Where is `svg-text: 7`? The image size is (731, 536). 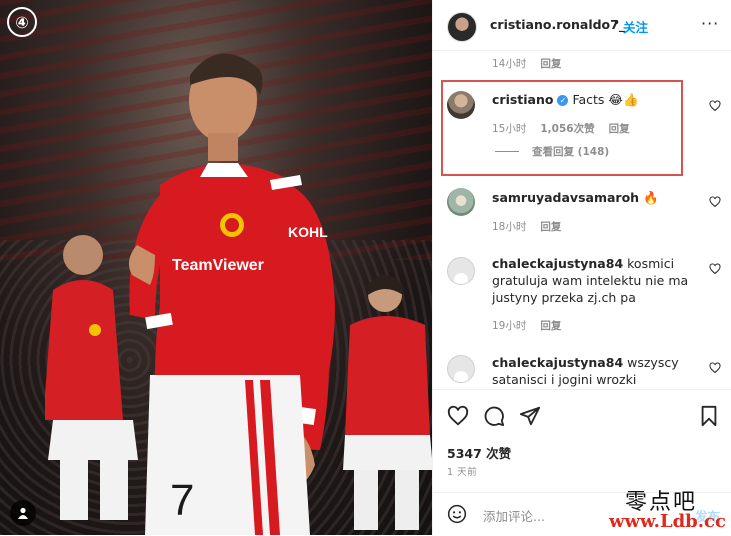 svg-text: 7 is located at coordinates (182, 500).